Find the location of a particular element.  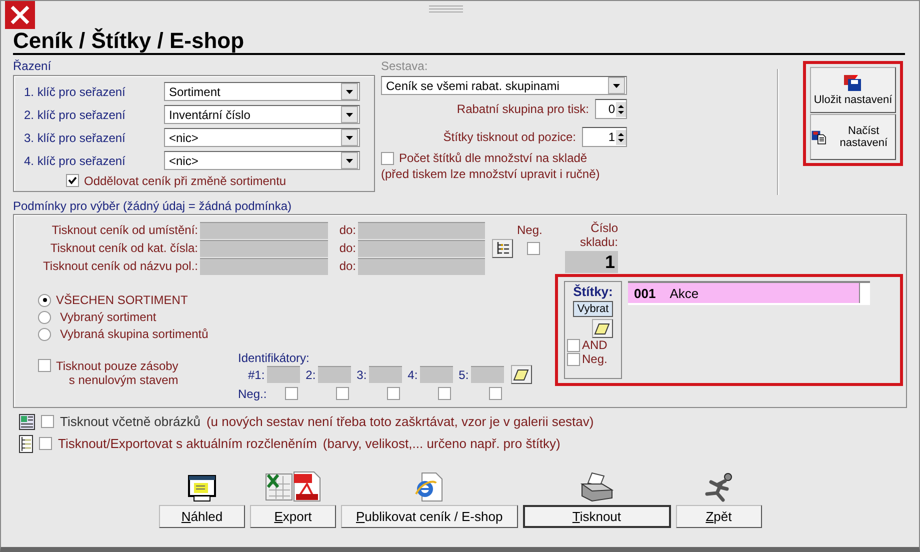

identifiers-label: Identifikátory: is located at coordinates (274, 358).